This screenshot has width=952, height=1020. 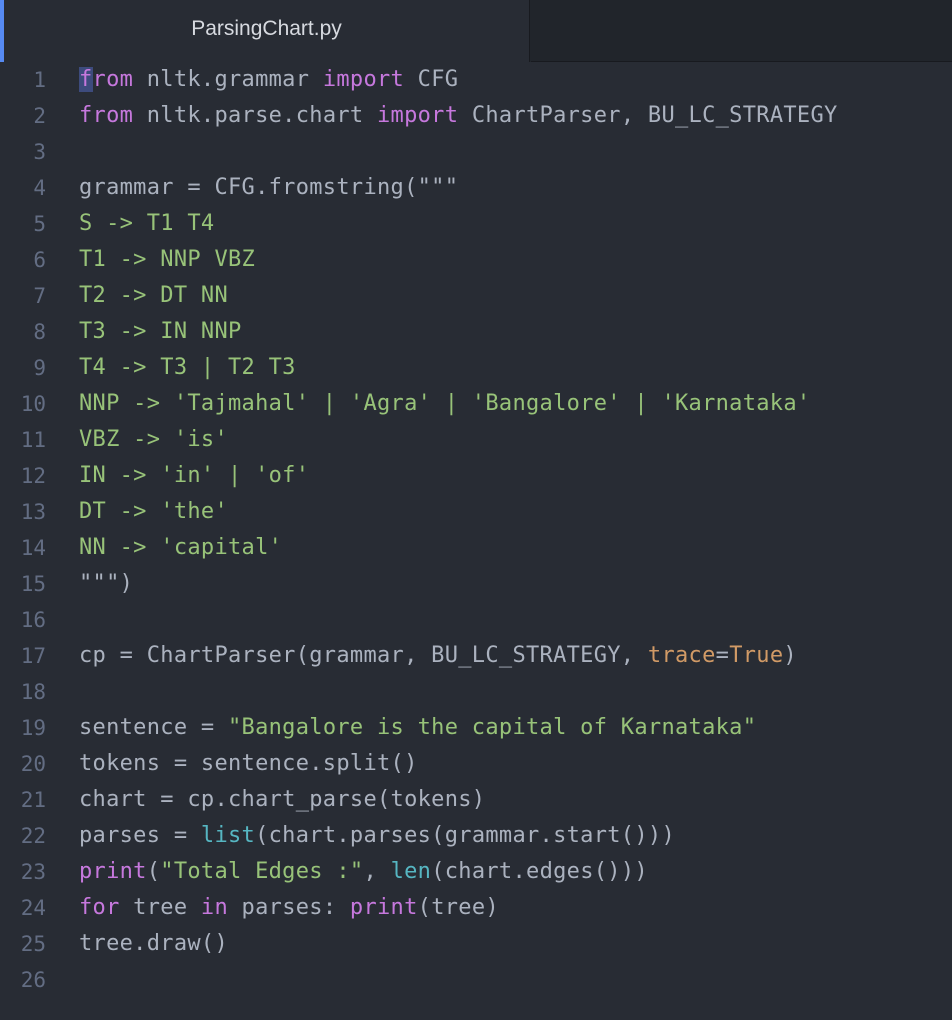 I want to click on line-content: T1 -> NNP VBZ, so click(x=167, y=260).